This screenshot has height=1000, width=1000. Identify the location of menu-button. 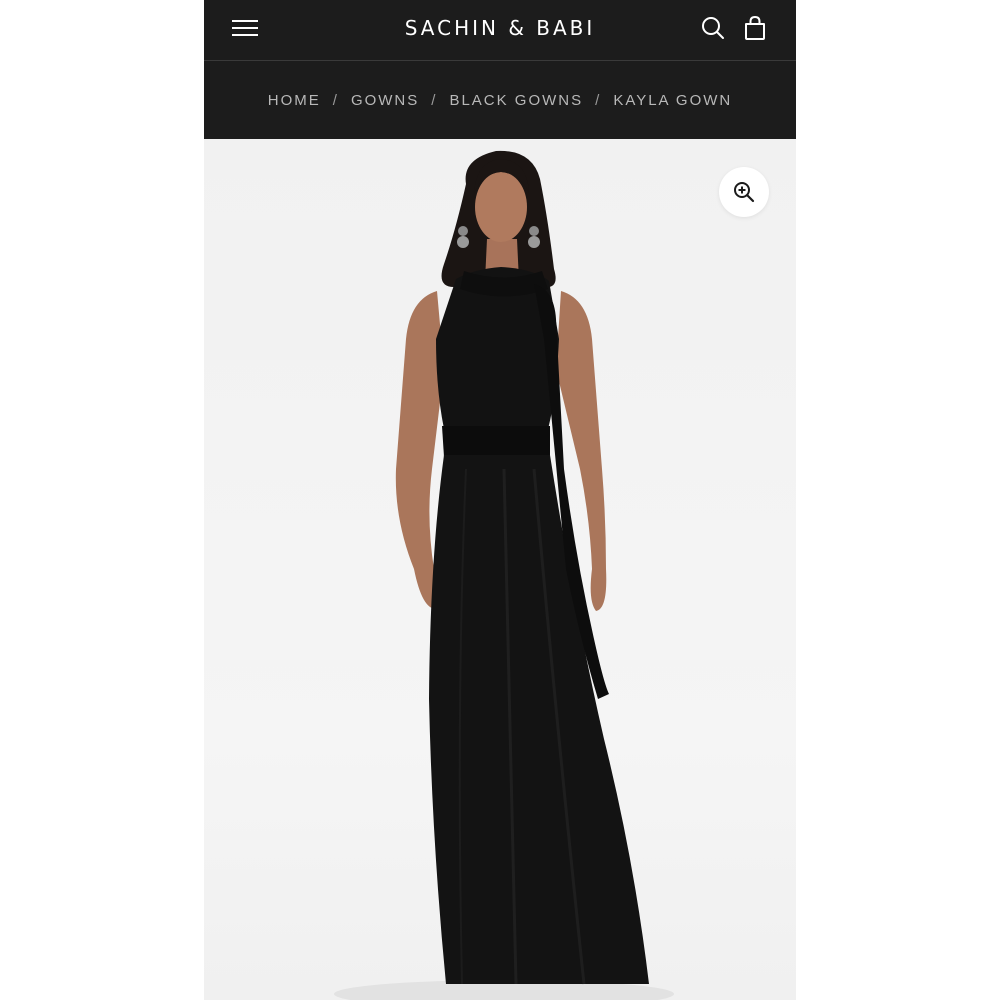
(245, 29).